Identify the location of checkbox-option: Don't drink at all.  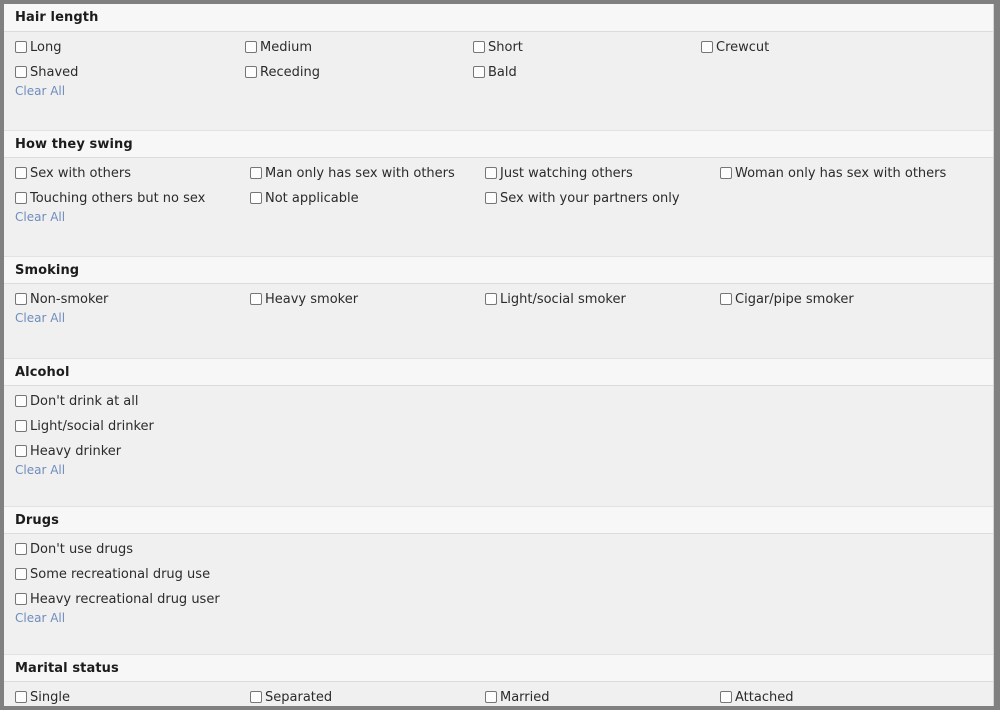
(77, 401).